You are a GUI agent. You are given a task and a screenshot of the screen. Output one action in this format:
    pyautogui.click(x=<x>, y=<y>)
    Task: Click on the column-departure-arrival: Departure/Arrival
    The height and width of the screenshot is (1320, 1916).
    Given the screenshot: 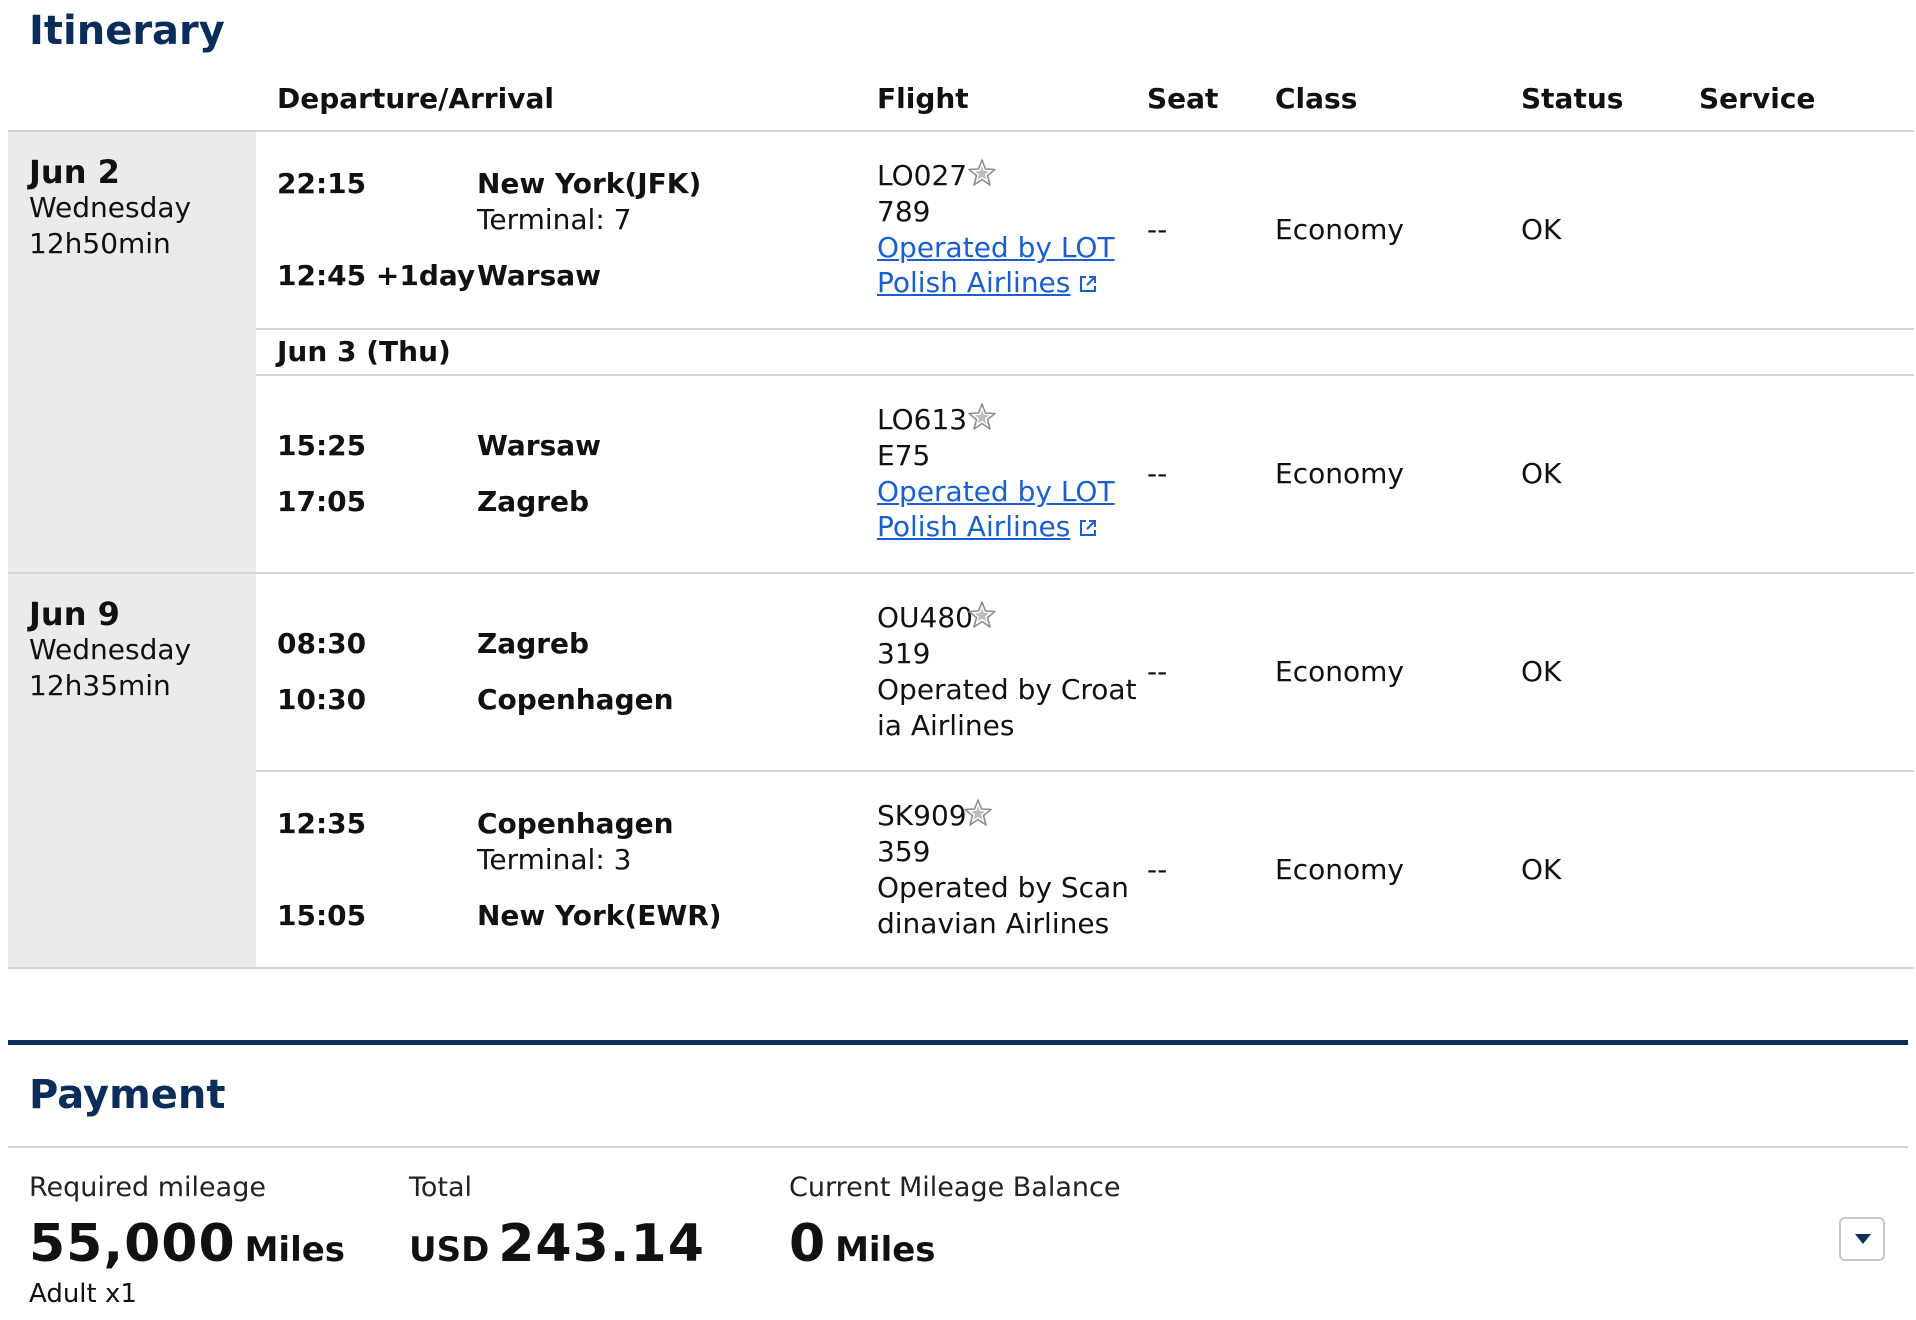 What is the action you would take?
    pyautogui.click(x=415, y=98)
    